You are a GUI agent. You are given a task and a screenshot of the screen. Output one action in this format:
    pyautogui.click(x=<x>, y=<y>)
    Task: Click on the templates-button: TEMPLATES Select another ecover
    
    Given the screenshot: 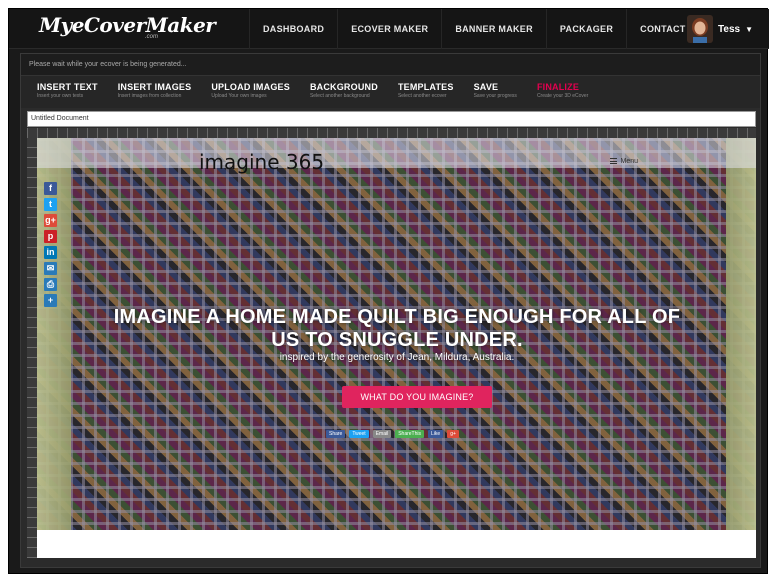 What is the action you would take?
    pyautogui.click(x=426, y=92)
    